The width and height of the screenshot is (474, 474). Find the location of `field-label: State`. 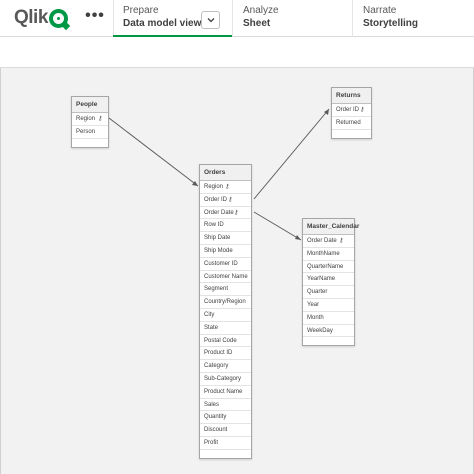

field-label: State is located at coordinates (211, 327).